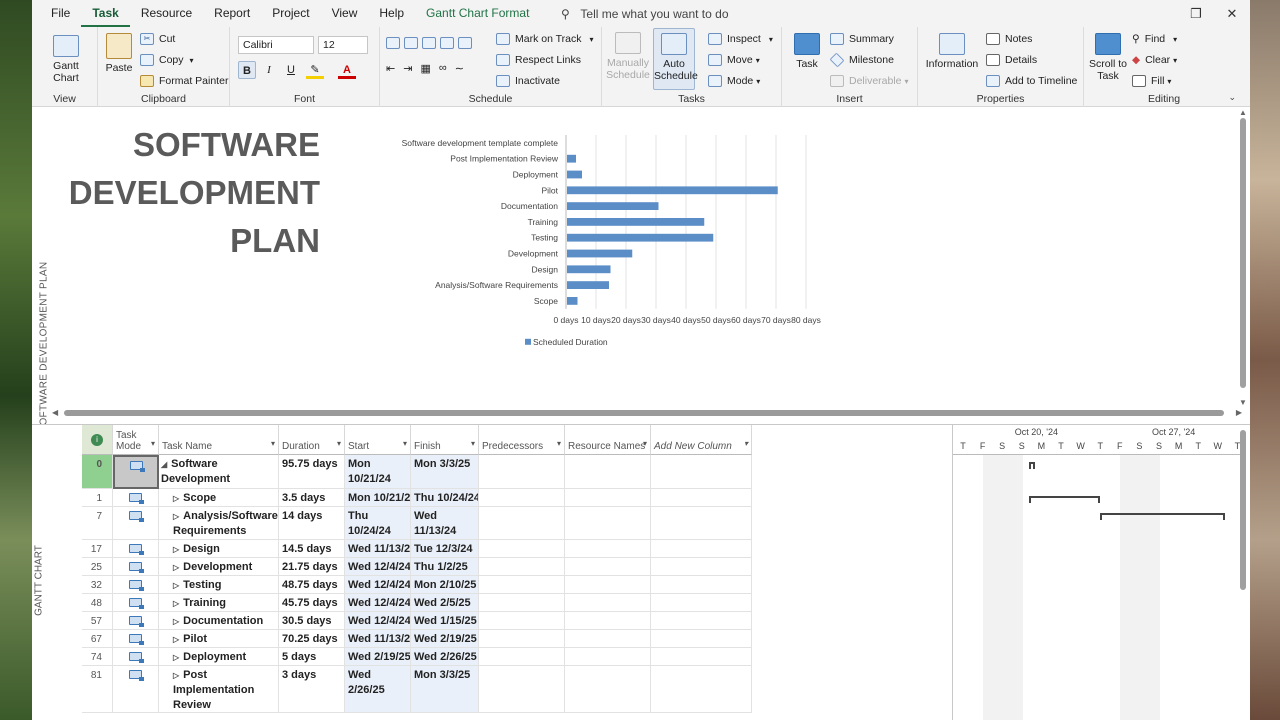 This screenshot has width=1280, height=720. What do you see at coordinates (1108, 57) in the screenshot?
I see `scroll-to-task-button: Scroll to Task` at bounding box center [1108, 57].